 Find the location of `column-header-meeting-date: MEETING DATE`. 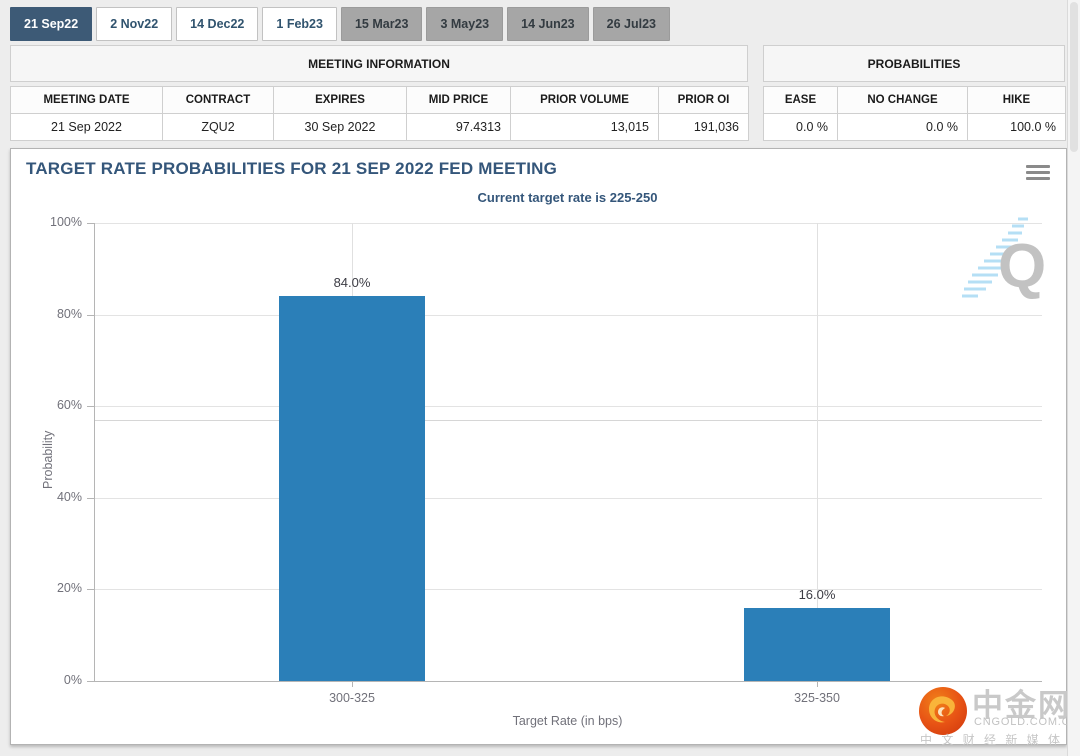

column-header-meeting-date: MEETING DATE is located at coordinates (86, 100).